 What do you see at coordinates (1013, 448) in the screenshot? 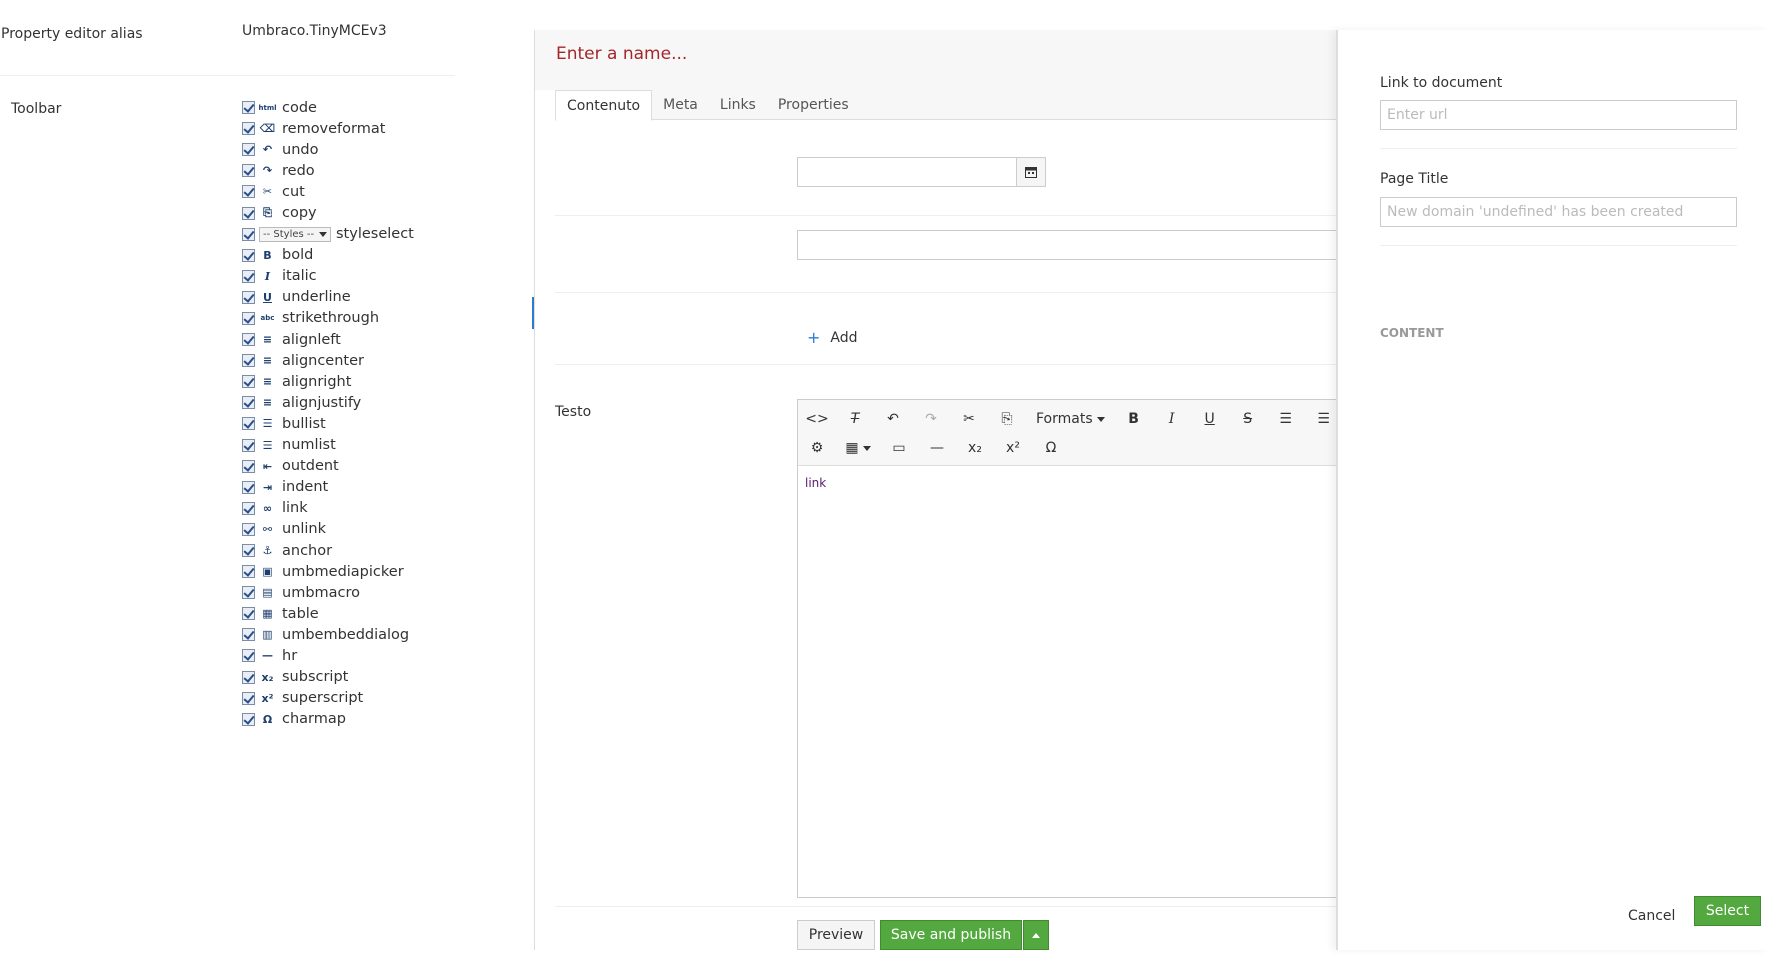
I see `superscript-button: x²` at bounding box center [1013, 448].